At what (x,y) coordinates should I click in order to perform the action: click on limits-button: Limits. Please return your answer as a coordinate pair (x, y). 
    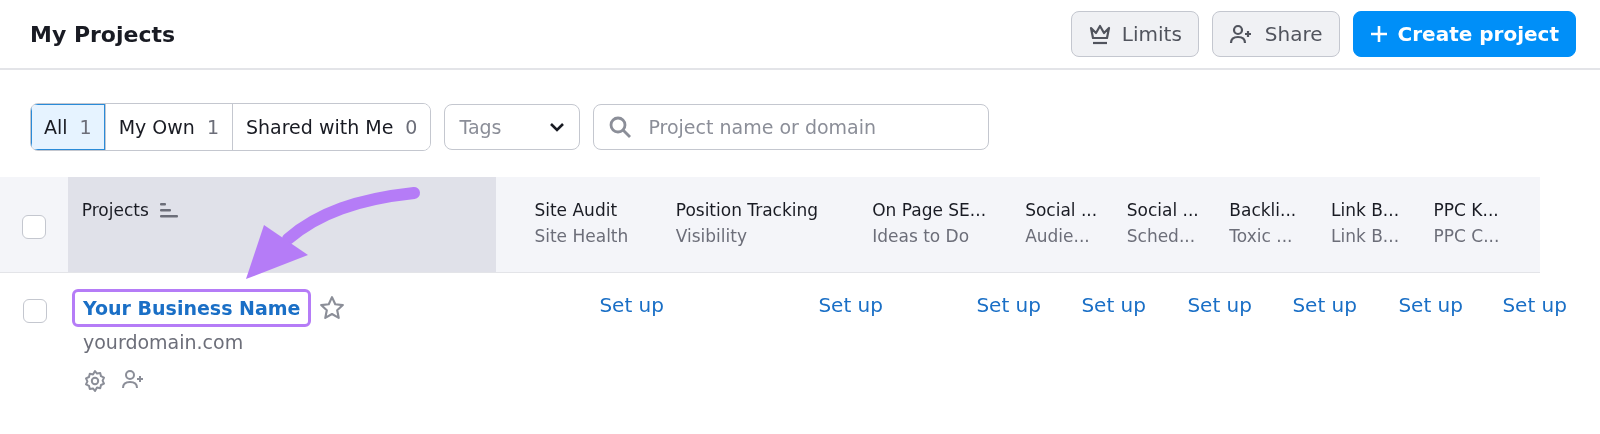
    Looking at the image, I should click on (1134, 34).